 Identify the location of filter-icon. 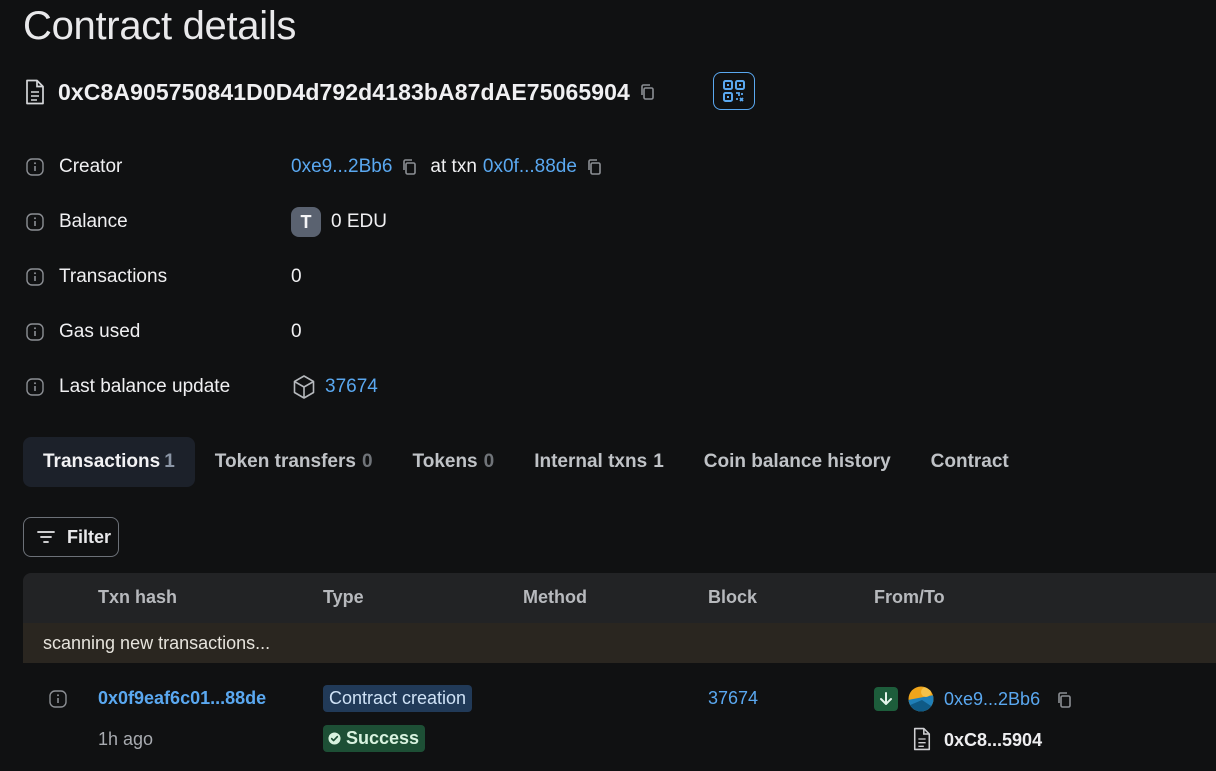
(46, 537).